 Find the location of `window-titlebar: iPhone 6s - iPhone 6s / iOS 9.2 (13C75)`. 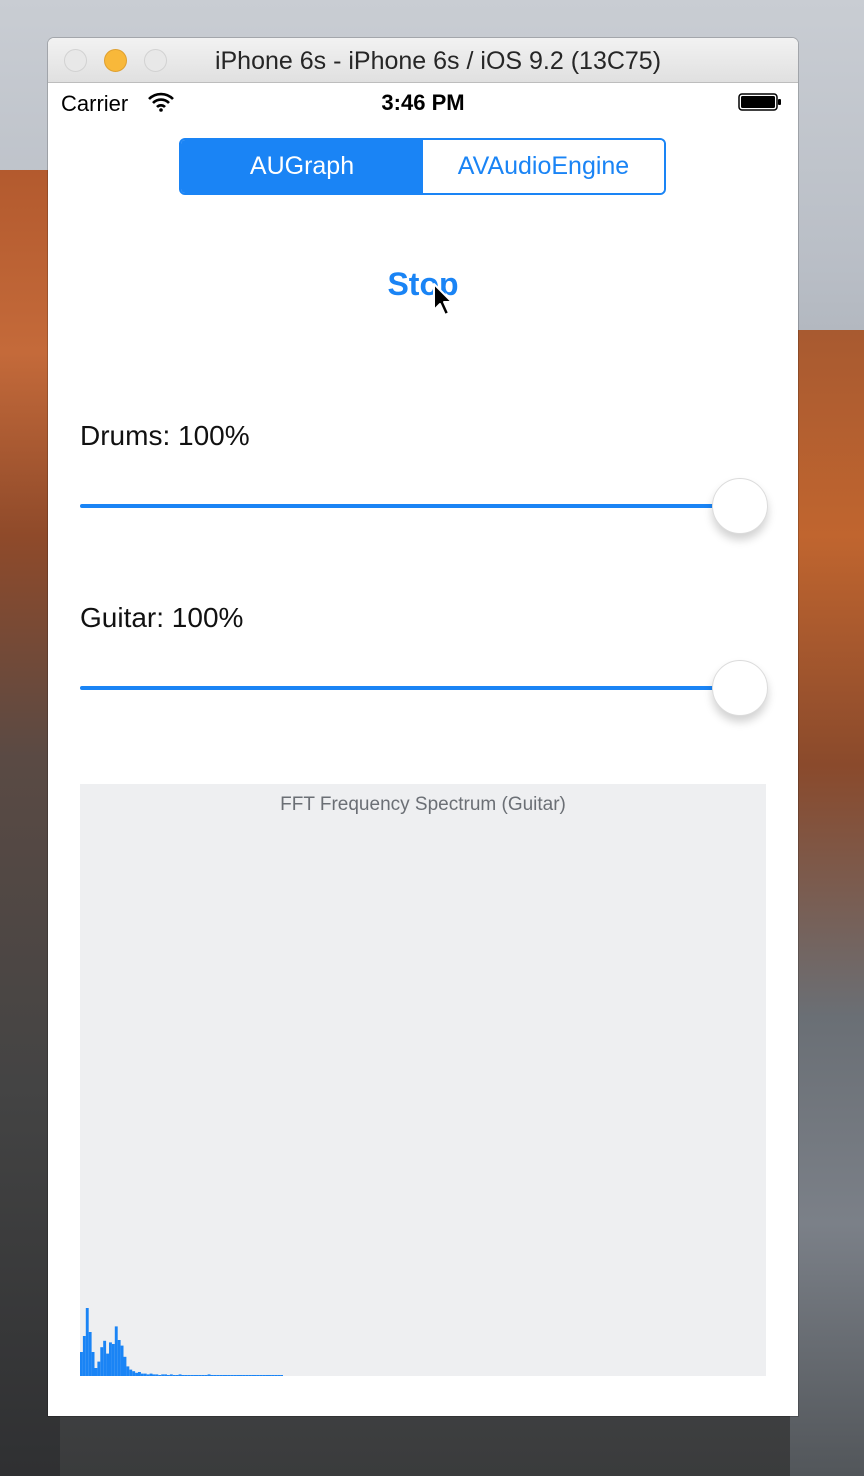

window-titlebar: iPhone 6s - iPhone 6s / iOS 9.2 (13C75) is located at coordinates (423, 60).